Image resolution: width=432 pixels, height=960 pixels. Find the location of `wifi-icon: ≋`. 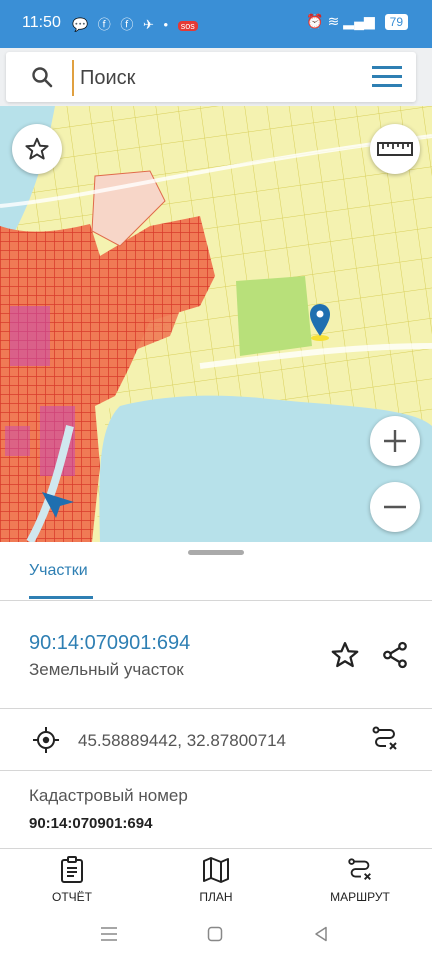

wifi-icon: ≋ is located at coordinates (333, 21).